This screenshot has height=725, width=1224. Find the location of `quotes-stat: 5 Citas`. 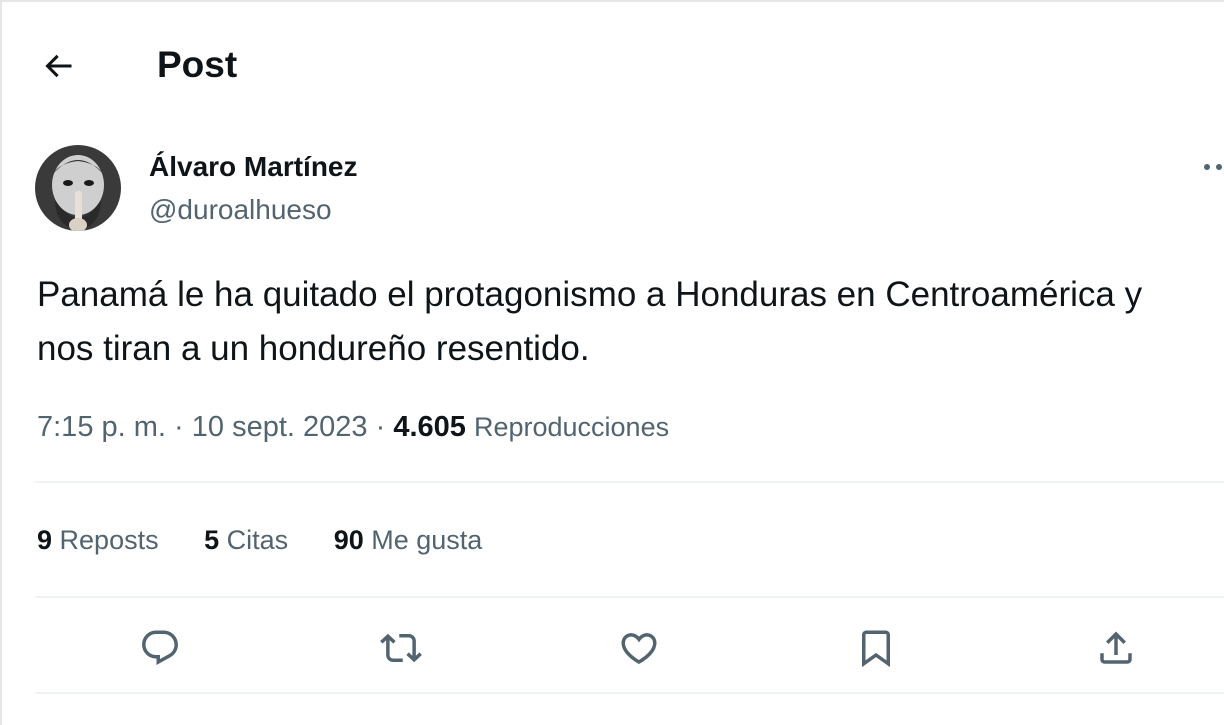

quotes-stat: 5 Citas is located at coordinates (246, 540).